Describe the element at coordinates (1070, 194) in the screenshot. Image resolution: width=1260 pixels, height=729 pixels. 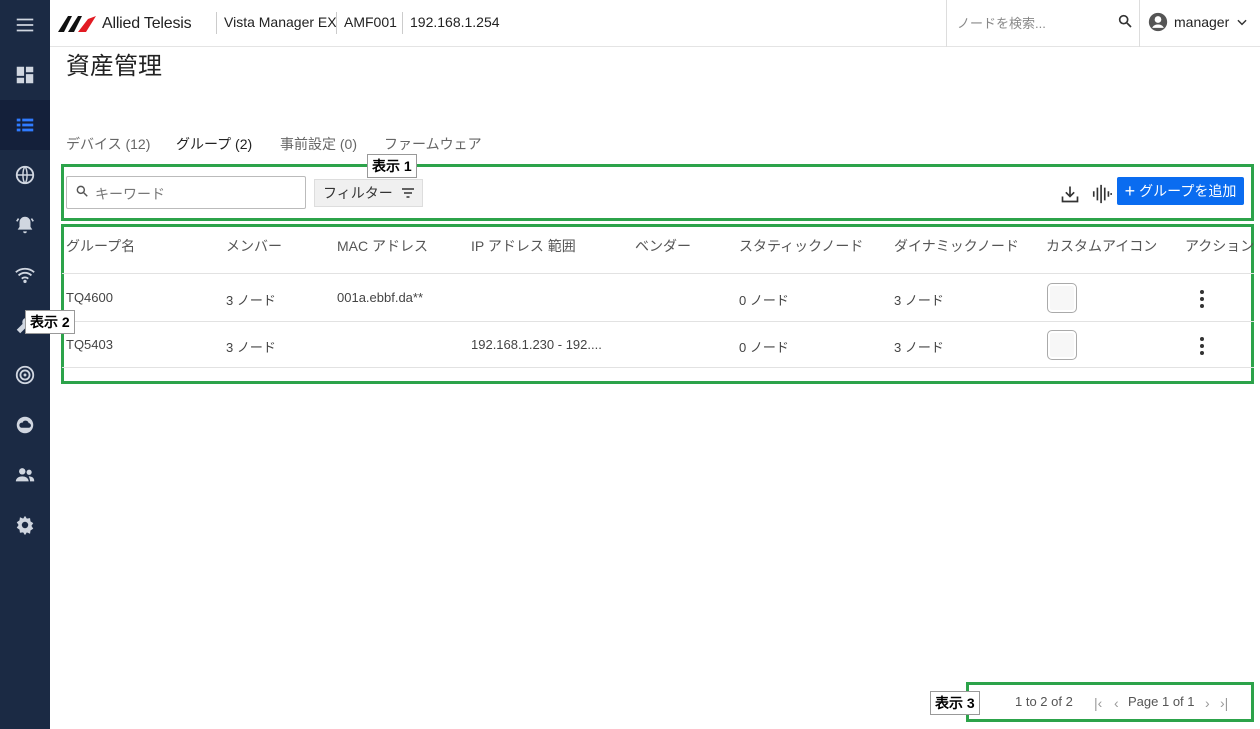
I see `download-icon` at that location.